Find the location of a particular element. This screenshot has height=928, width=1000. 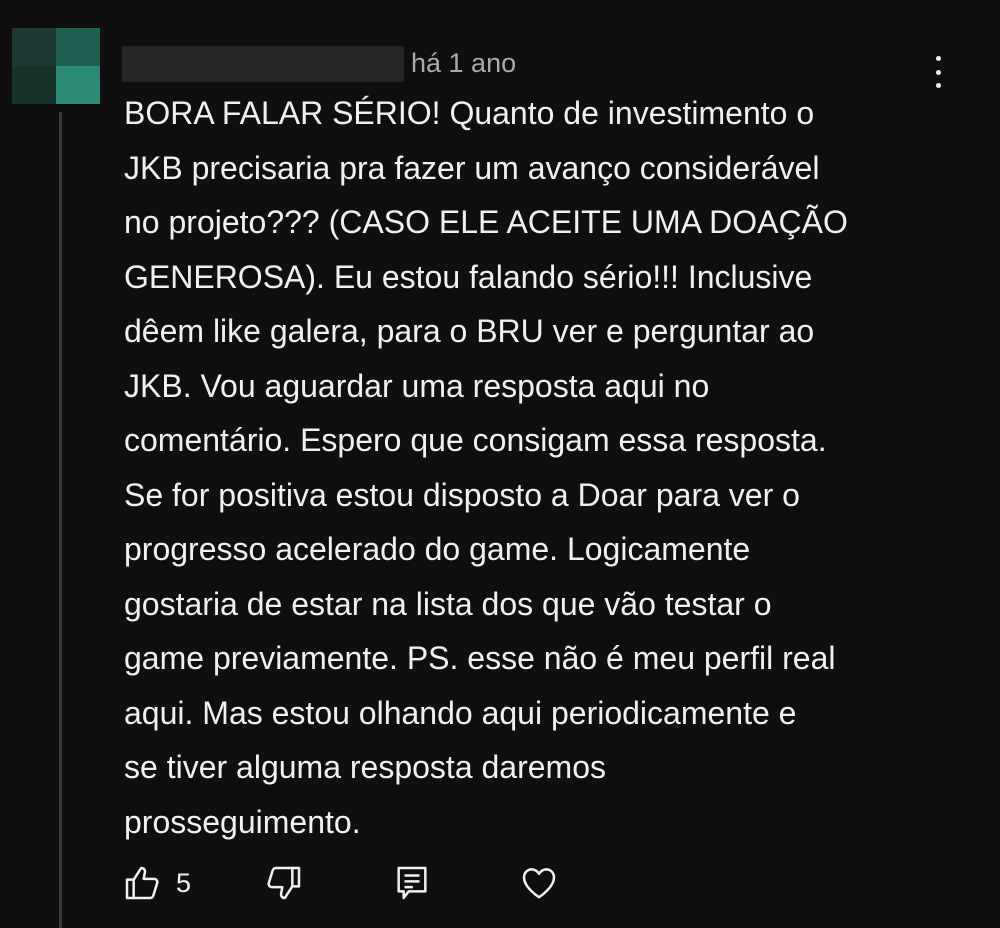

comment-timestamp: há 1 ano is located at coordinates (463, 63).